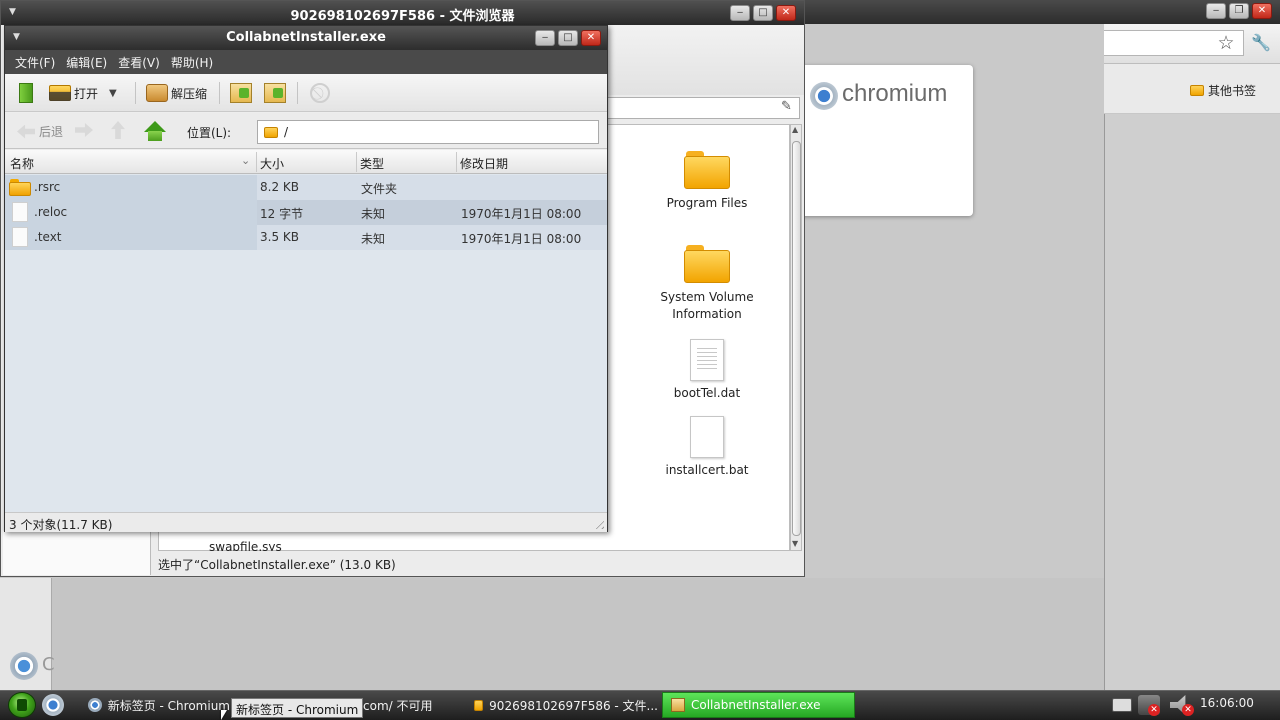  Describe the element at coordinates (306, 212) in the screenshot. I see `table-row: .reloc 12 字节 未知 1970年1月1日 08:00` at that location.